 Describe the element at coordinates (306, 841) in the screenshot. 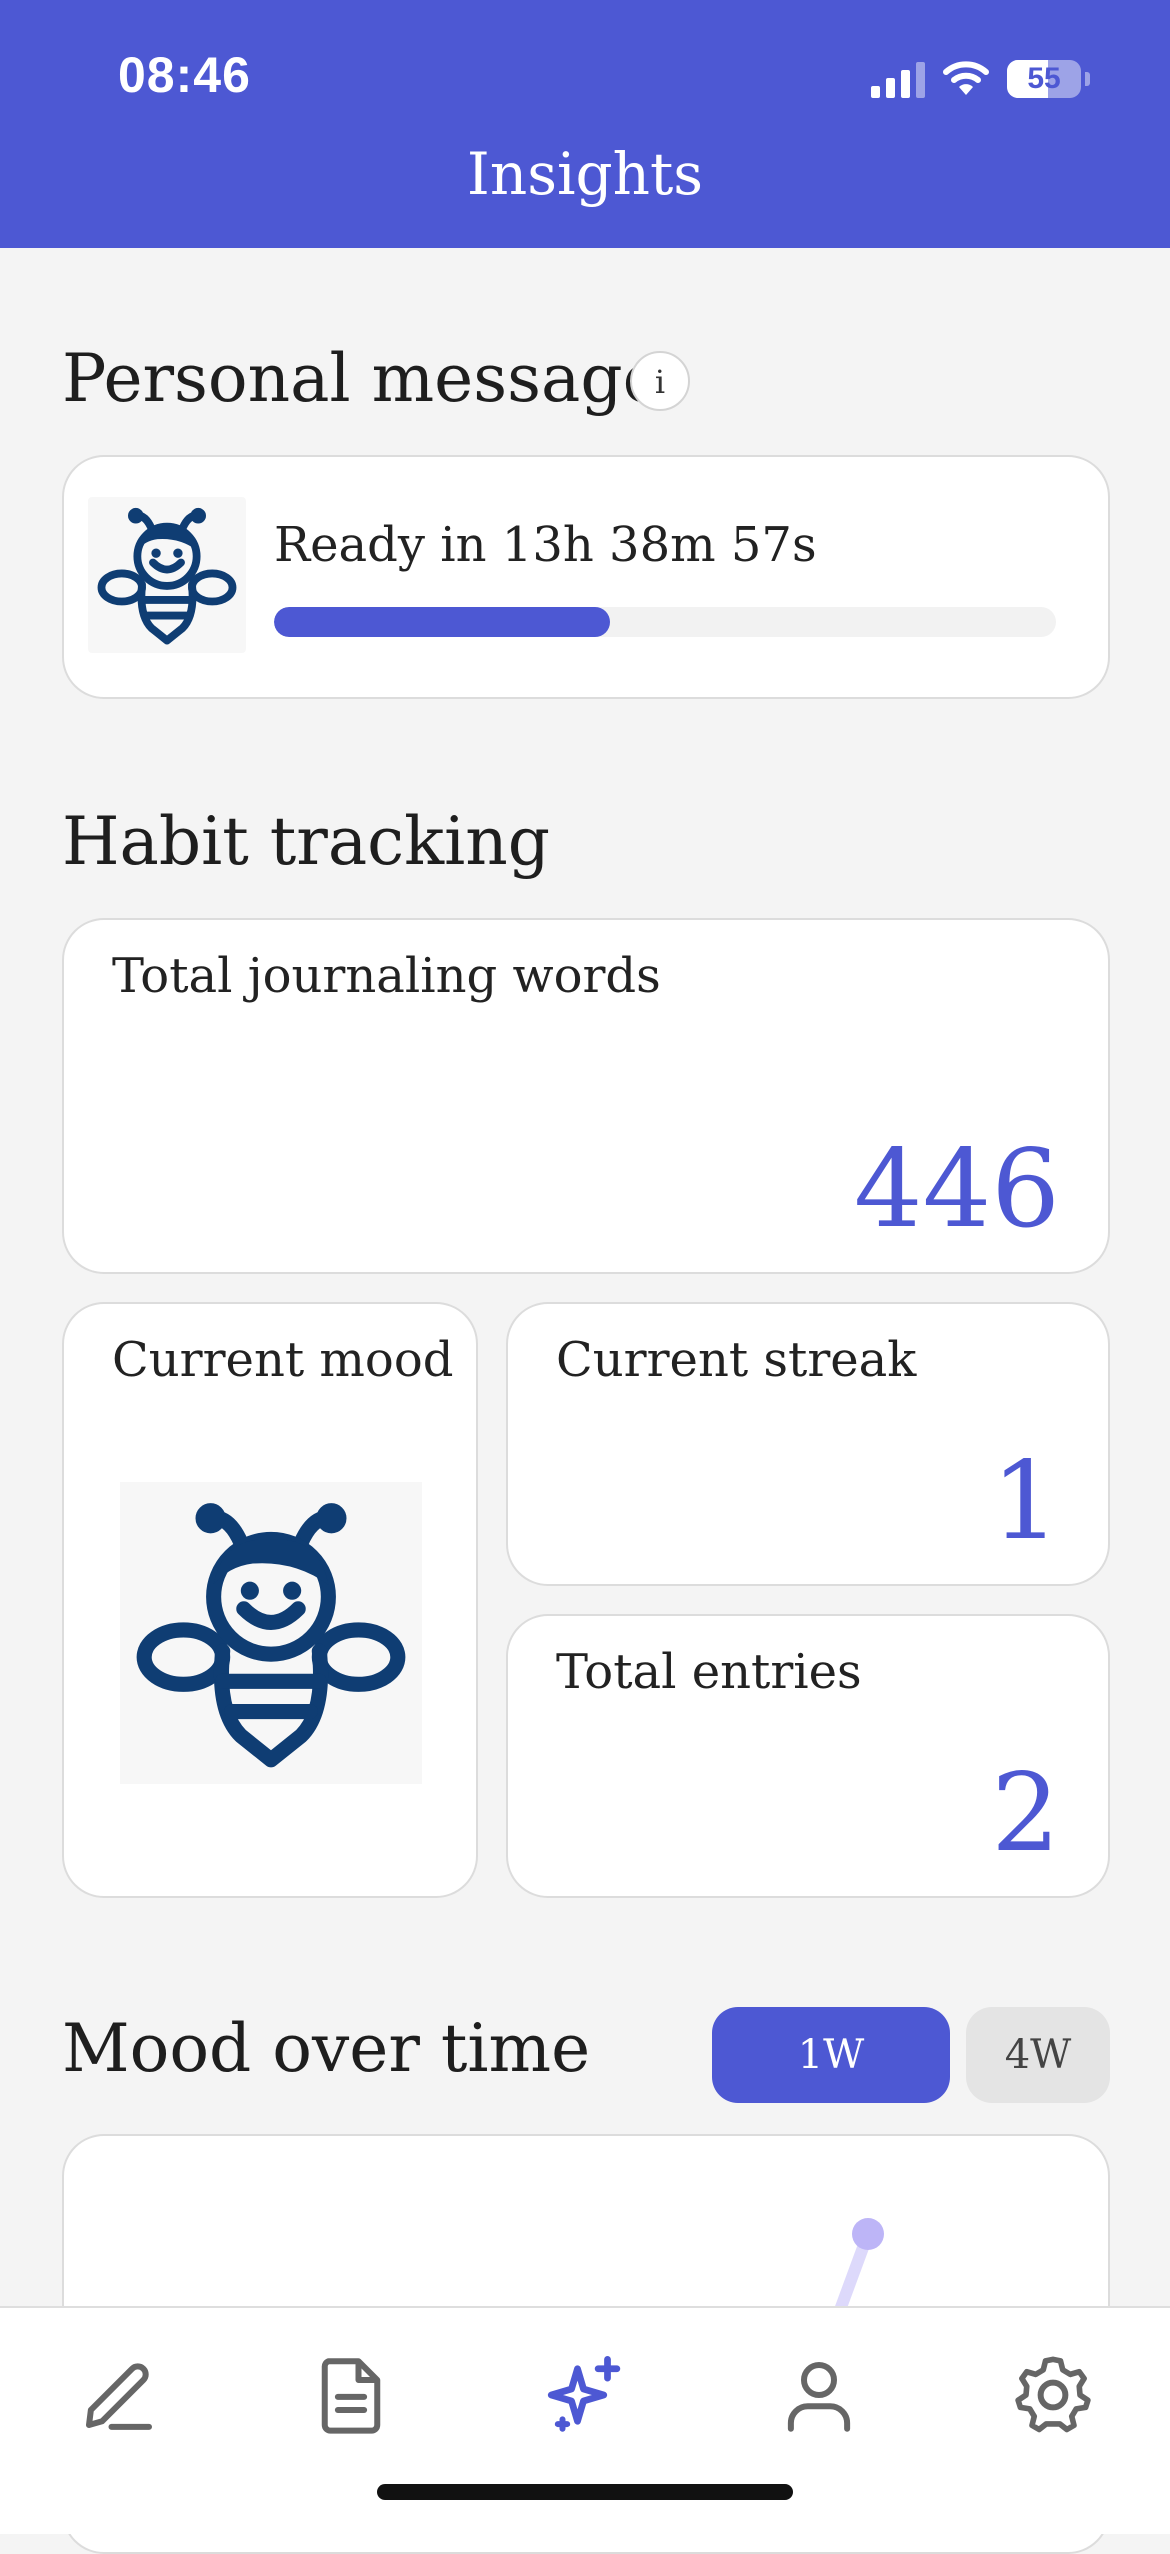

I see `habit-tracking-title: Habit tracking` at that location.